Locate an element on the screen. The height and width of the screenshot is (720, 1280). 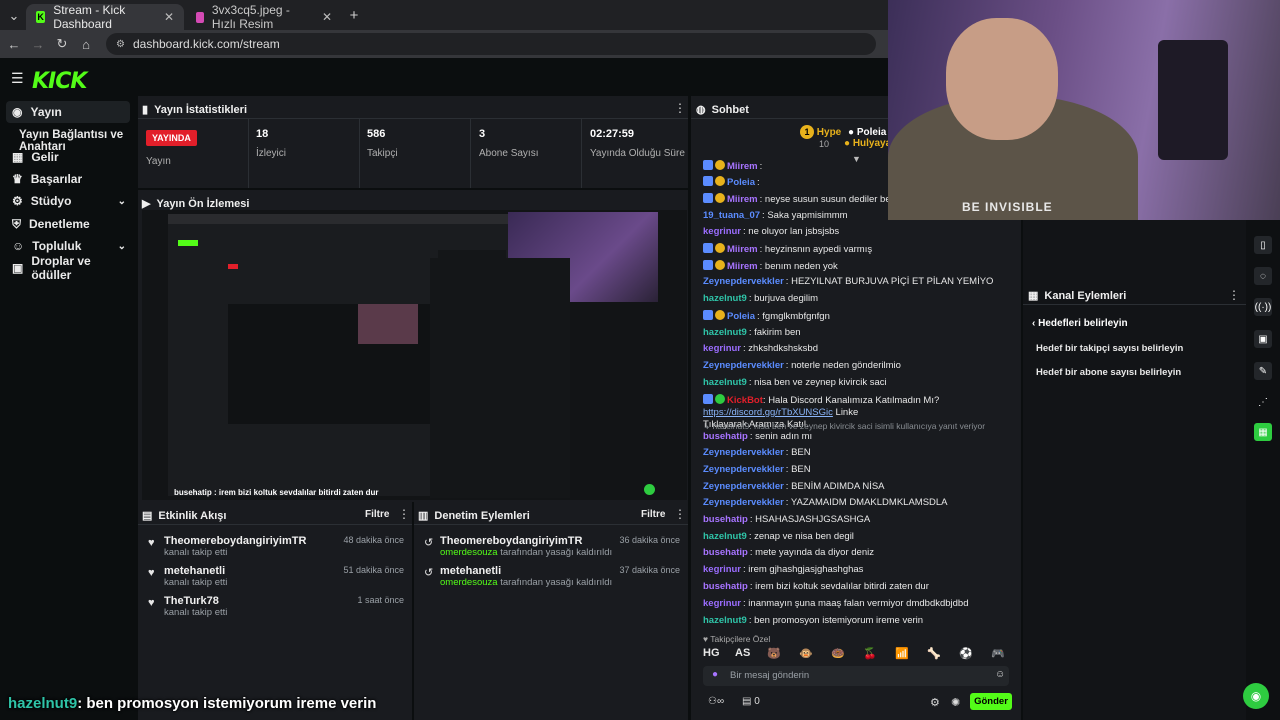
users-icon: ⚇∞ is located at coordinates (716, 701).